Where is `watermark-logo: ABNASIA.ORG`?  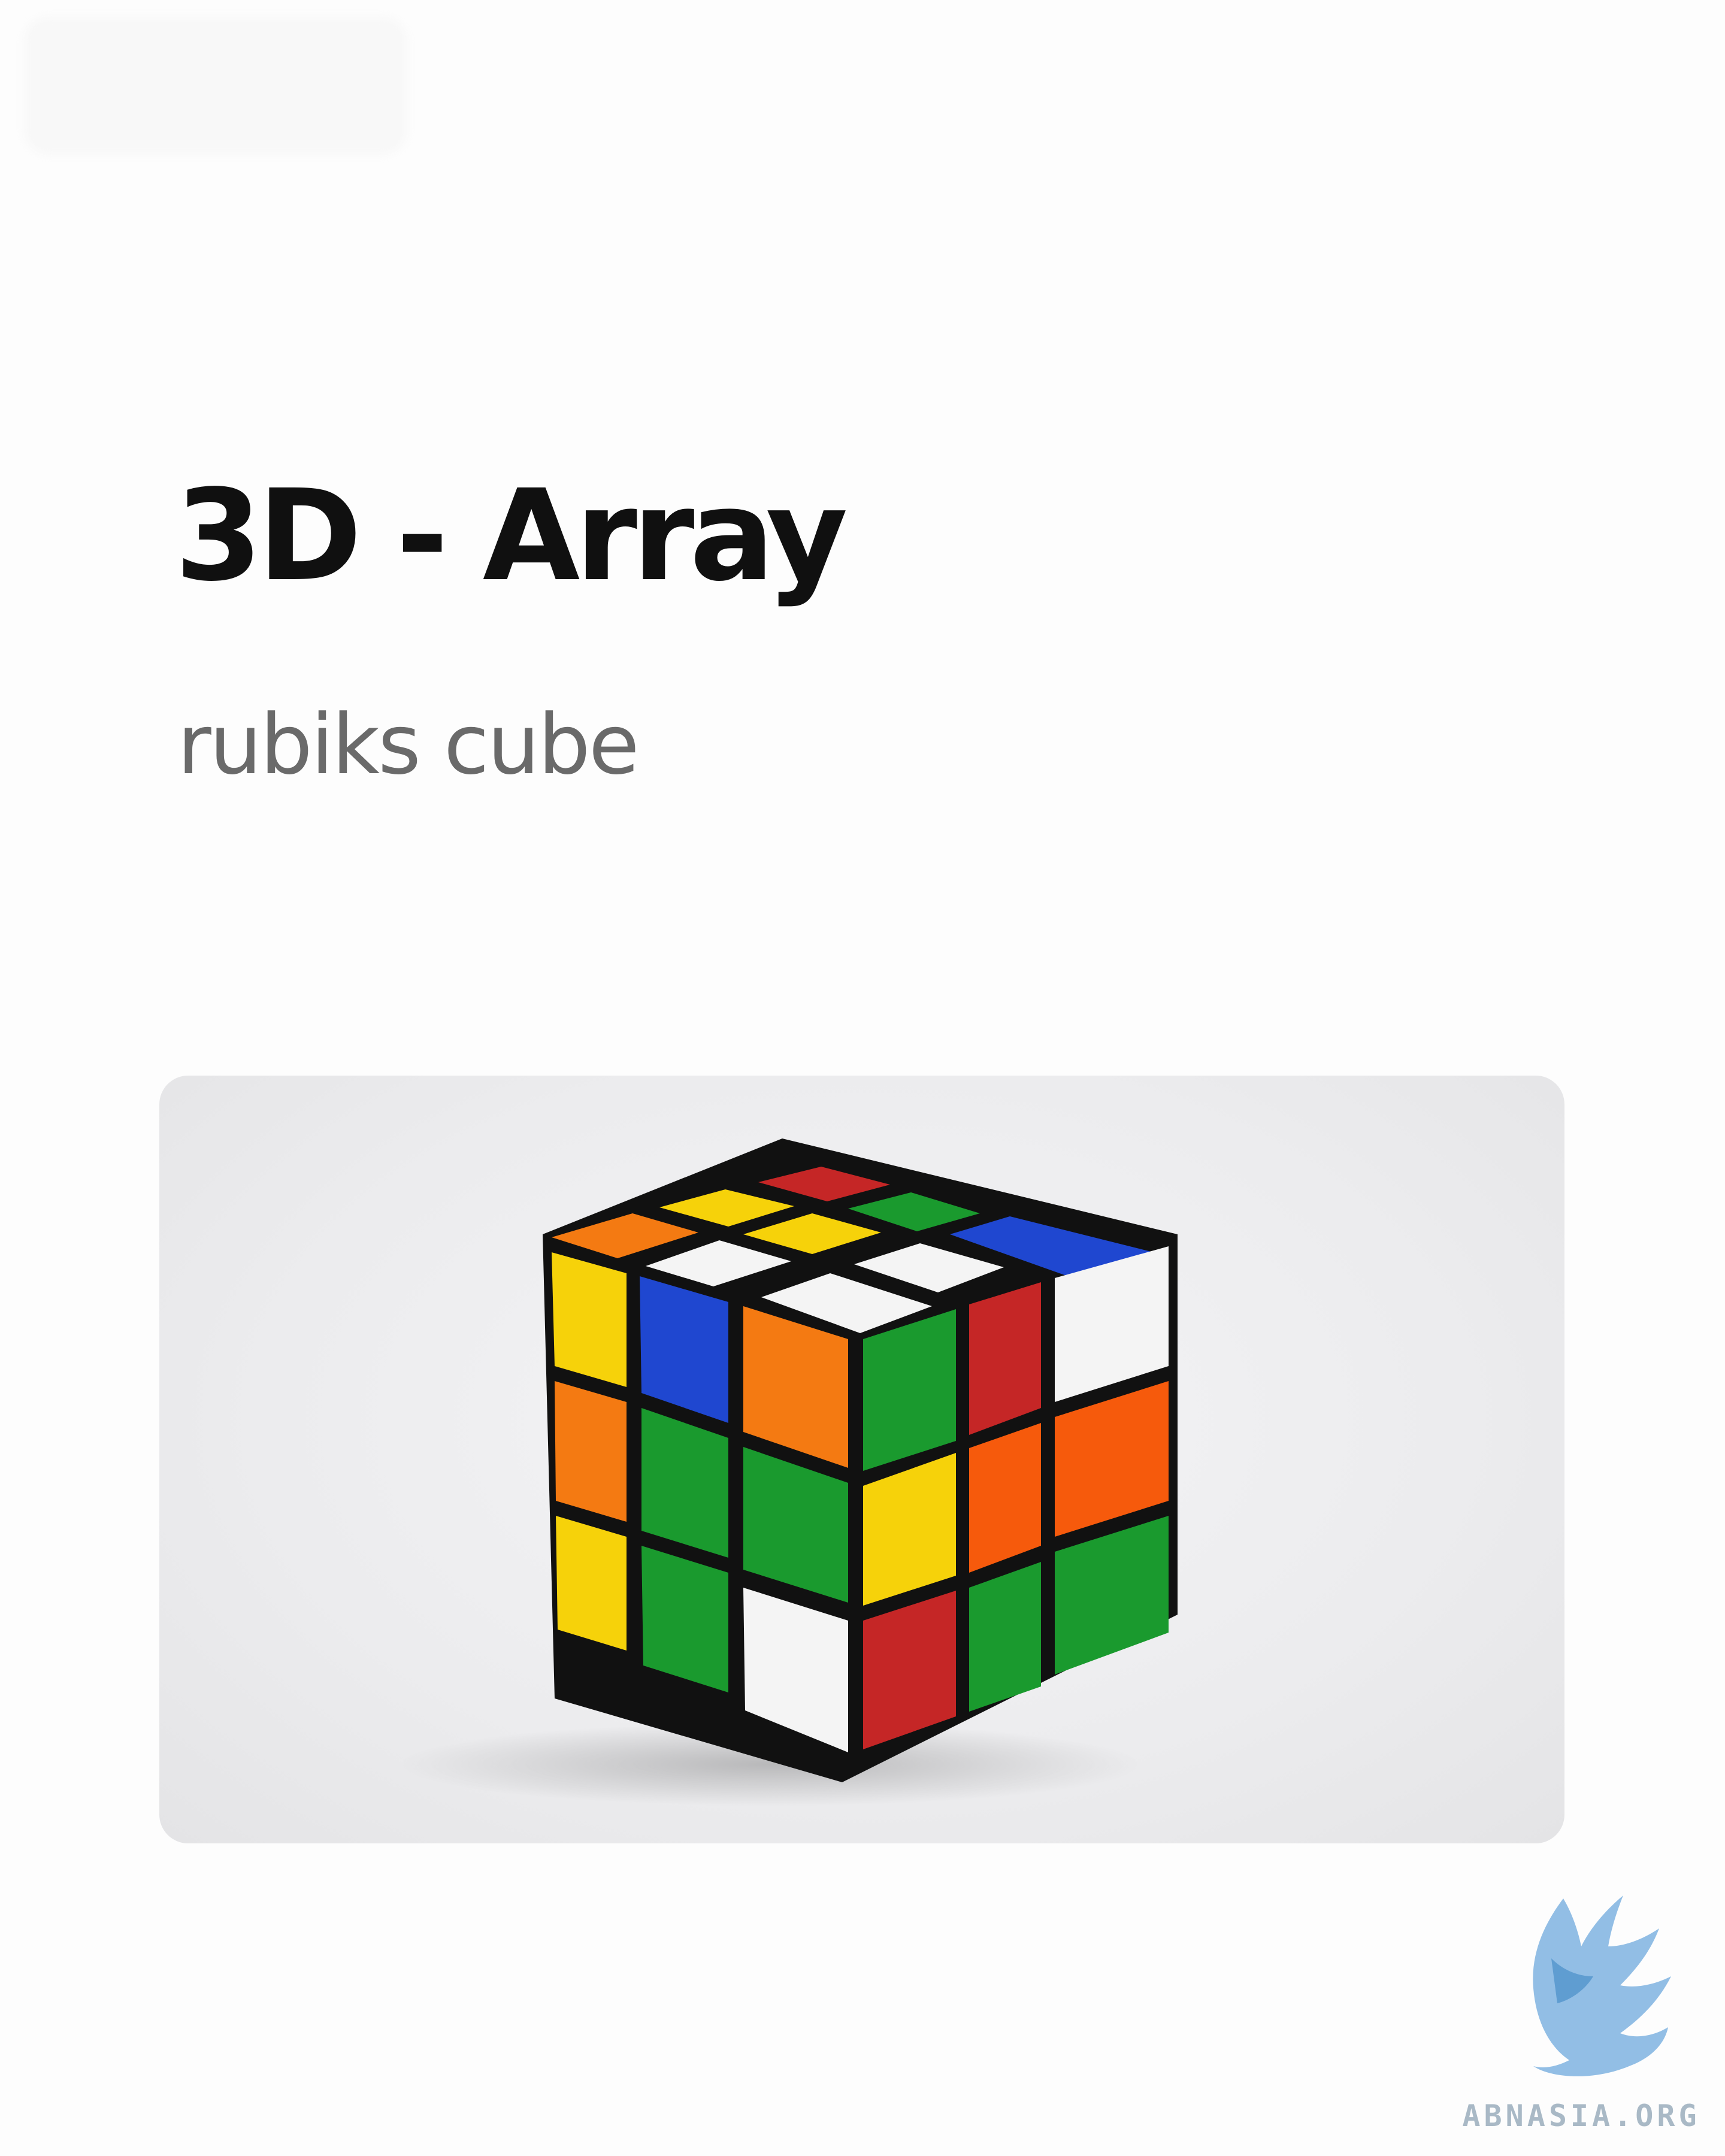
watermark-logo: ABNASIA.ORG is located at coordinates (1581, 2012).